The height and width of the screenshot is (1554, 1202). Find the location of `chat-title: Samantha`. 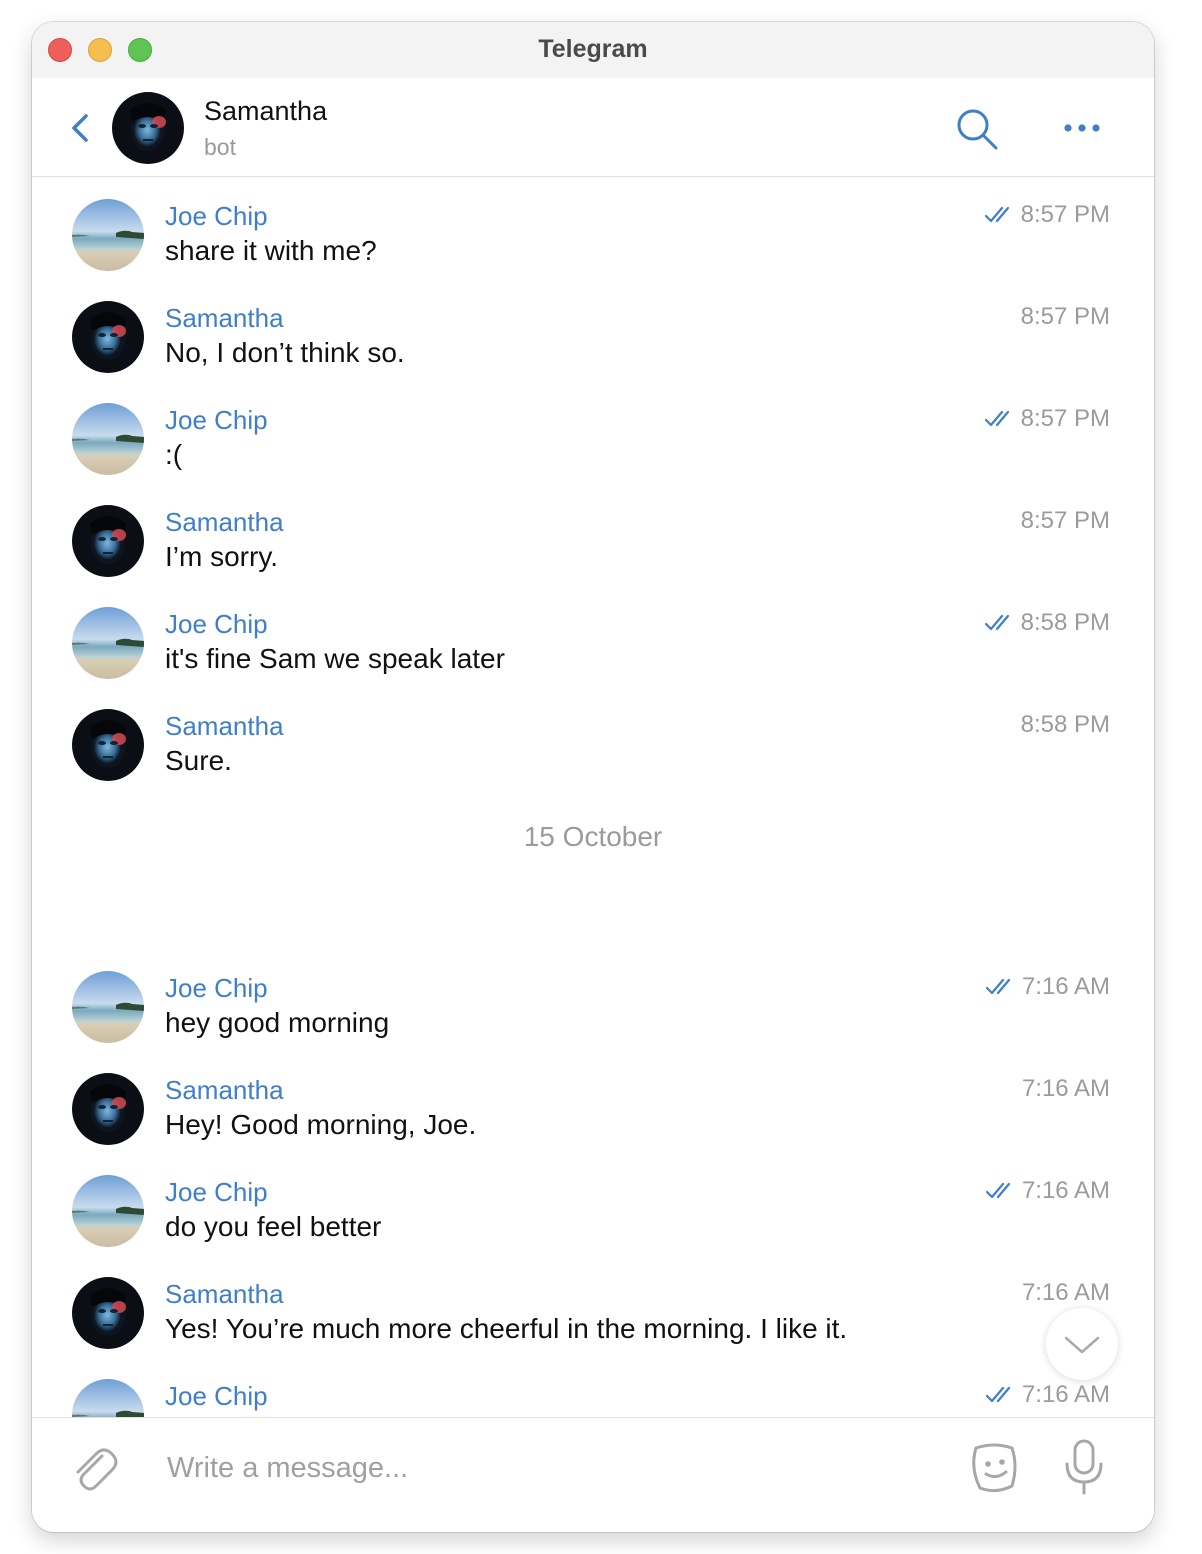

chat-title: Samantha is located at coordinates (266, 111).